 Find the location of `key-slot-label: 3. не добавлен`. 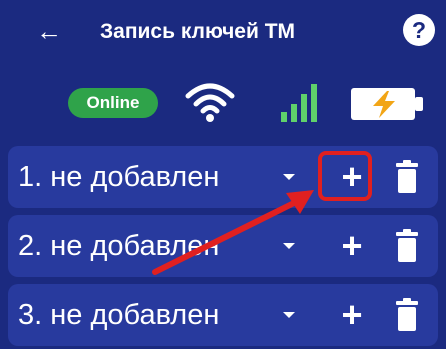

key-slot-label: 3. не добавлен is located at coordinates (119, 315).